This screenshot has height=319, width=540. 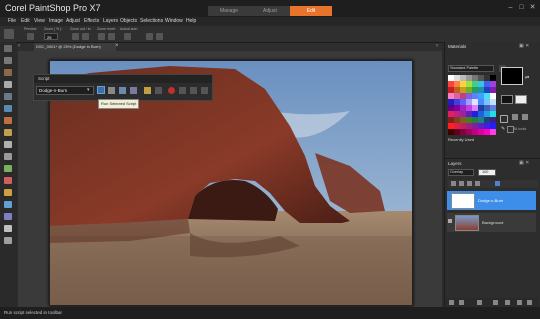 What do you see at coordinates (477, 183) in the screenshot?
I see `layer-mask-icon` at bounding box center [477, 183].